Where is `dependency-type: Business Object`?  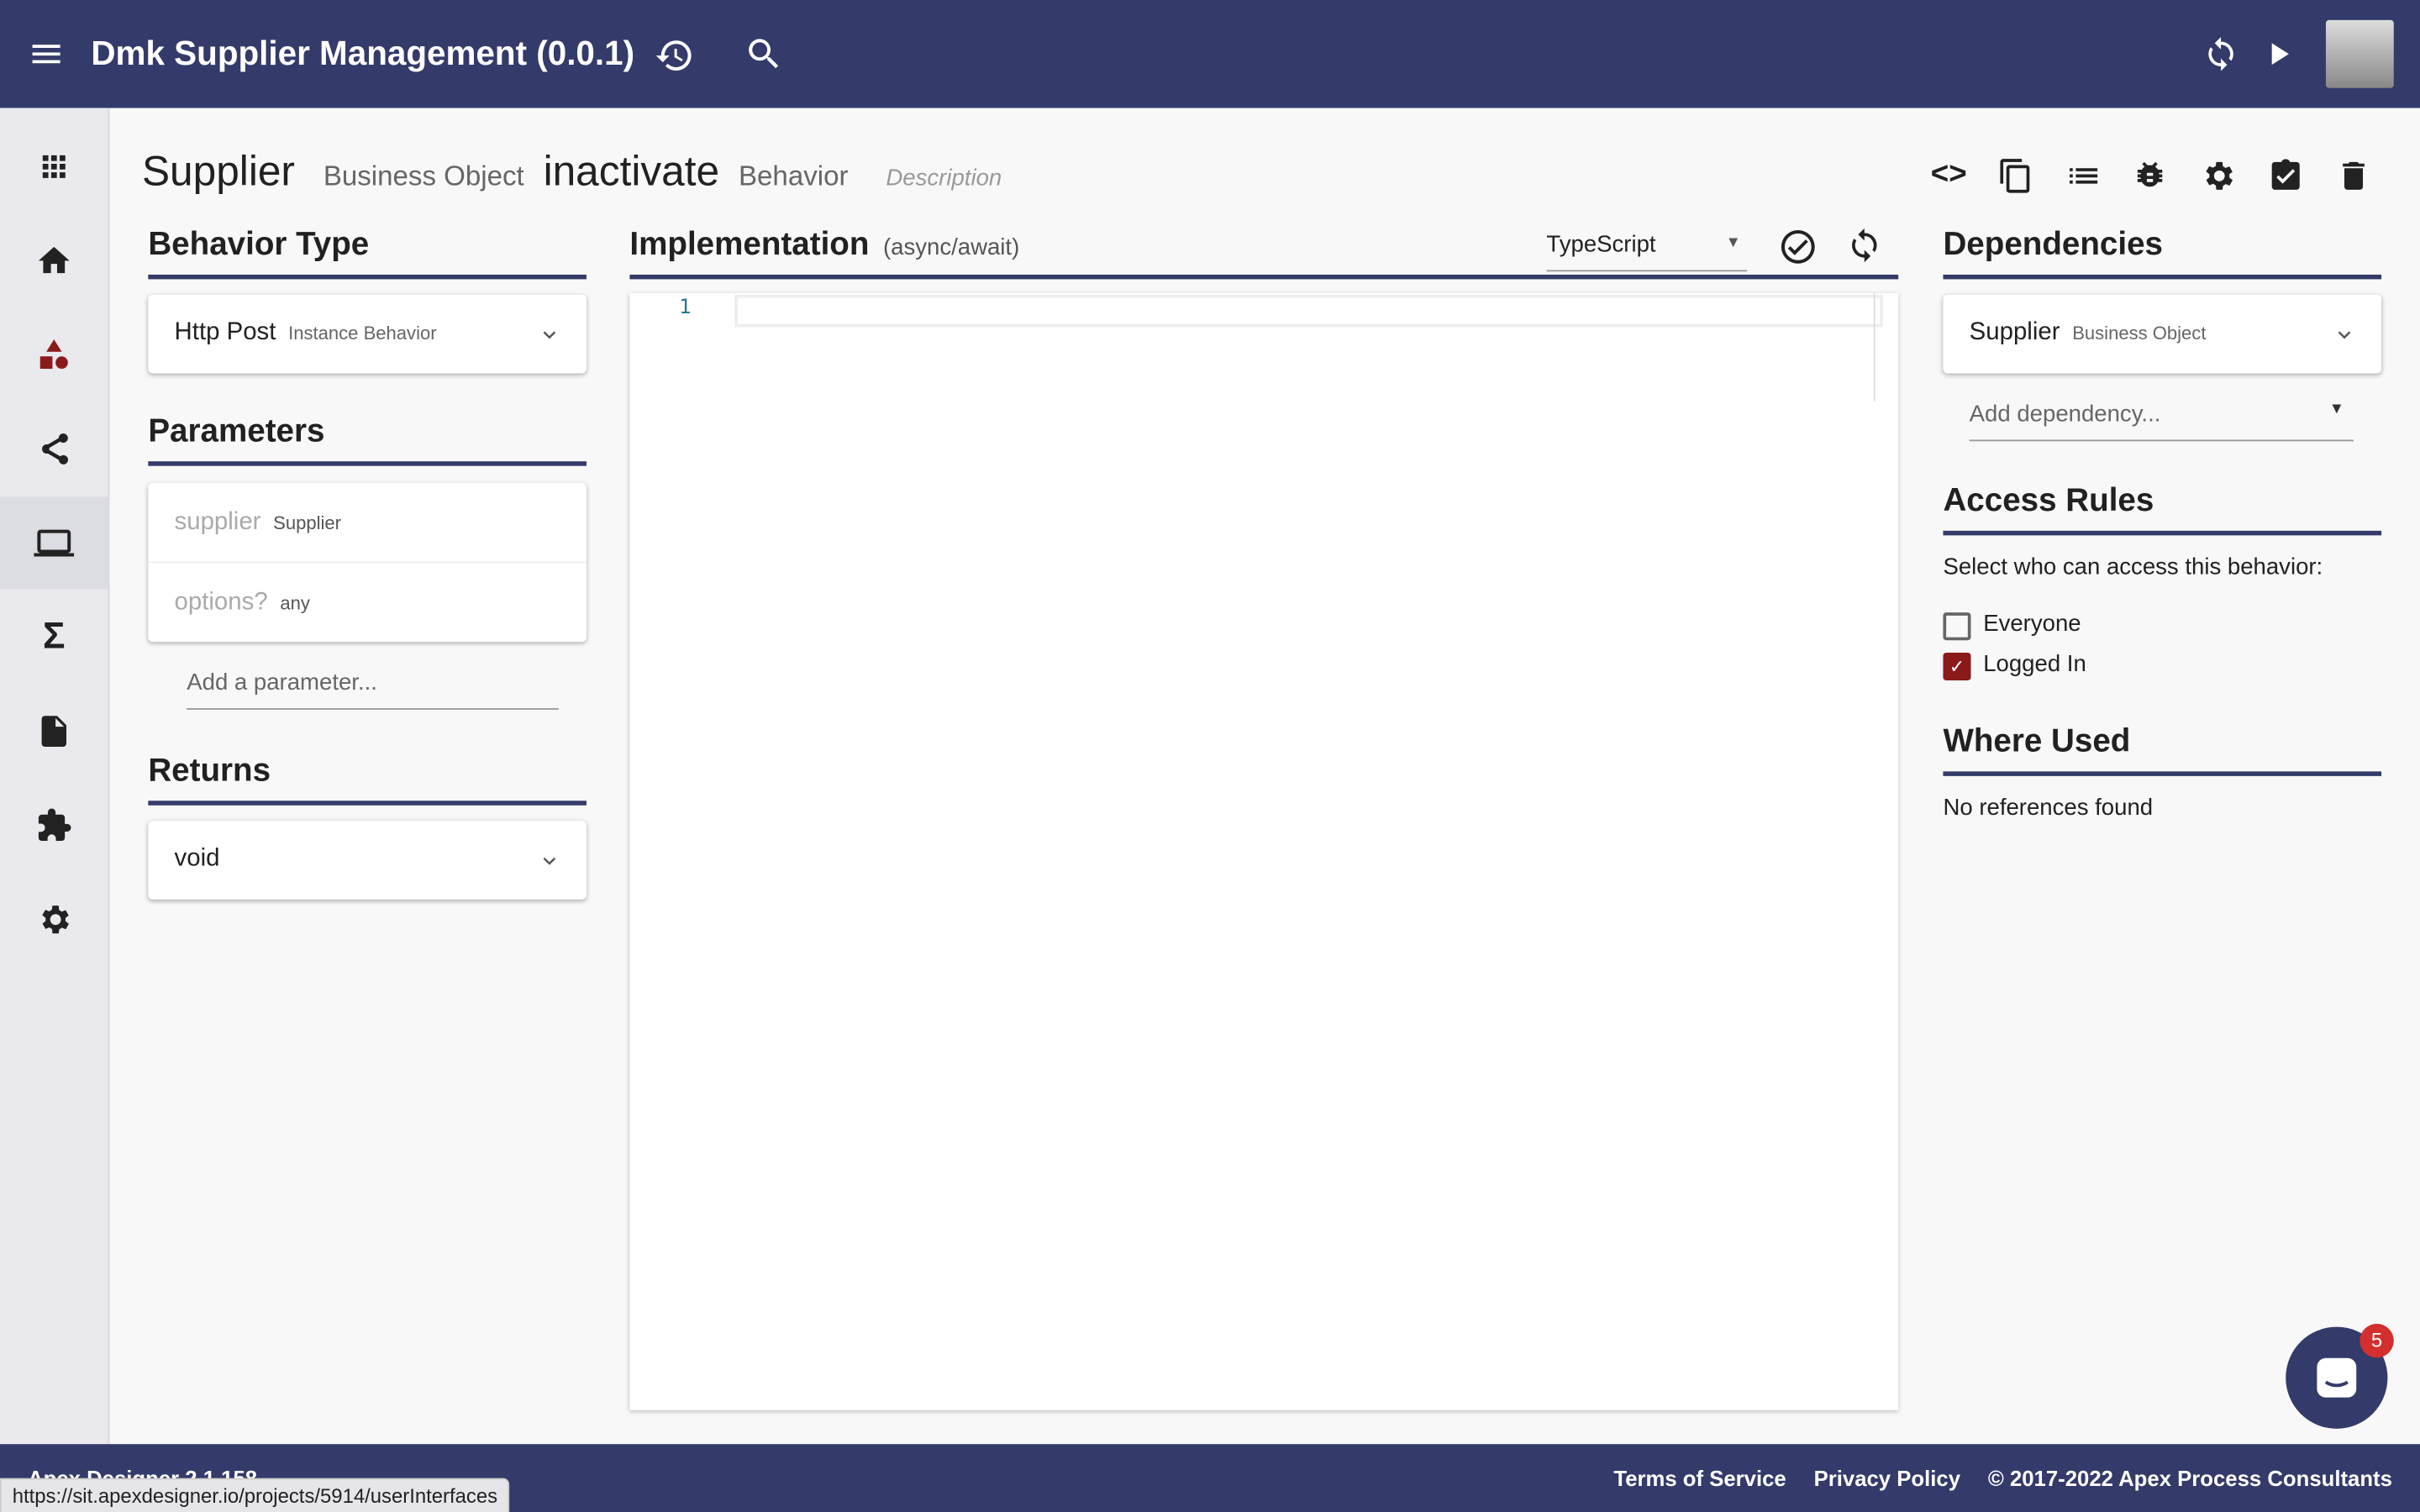 dependency-type: Business Object is located at coordinates (2140, 333).